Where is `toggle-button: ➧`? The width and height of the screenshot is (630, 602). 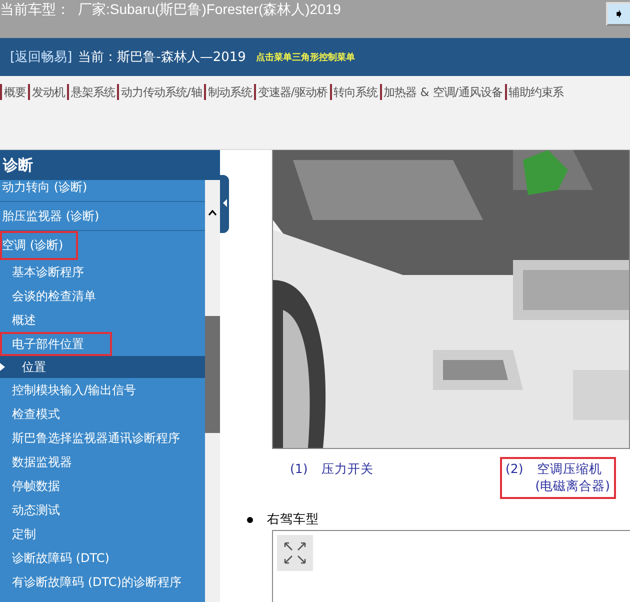
toggle-button: ➧ is located at coordinates (618, 14).